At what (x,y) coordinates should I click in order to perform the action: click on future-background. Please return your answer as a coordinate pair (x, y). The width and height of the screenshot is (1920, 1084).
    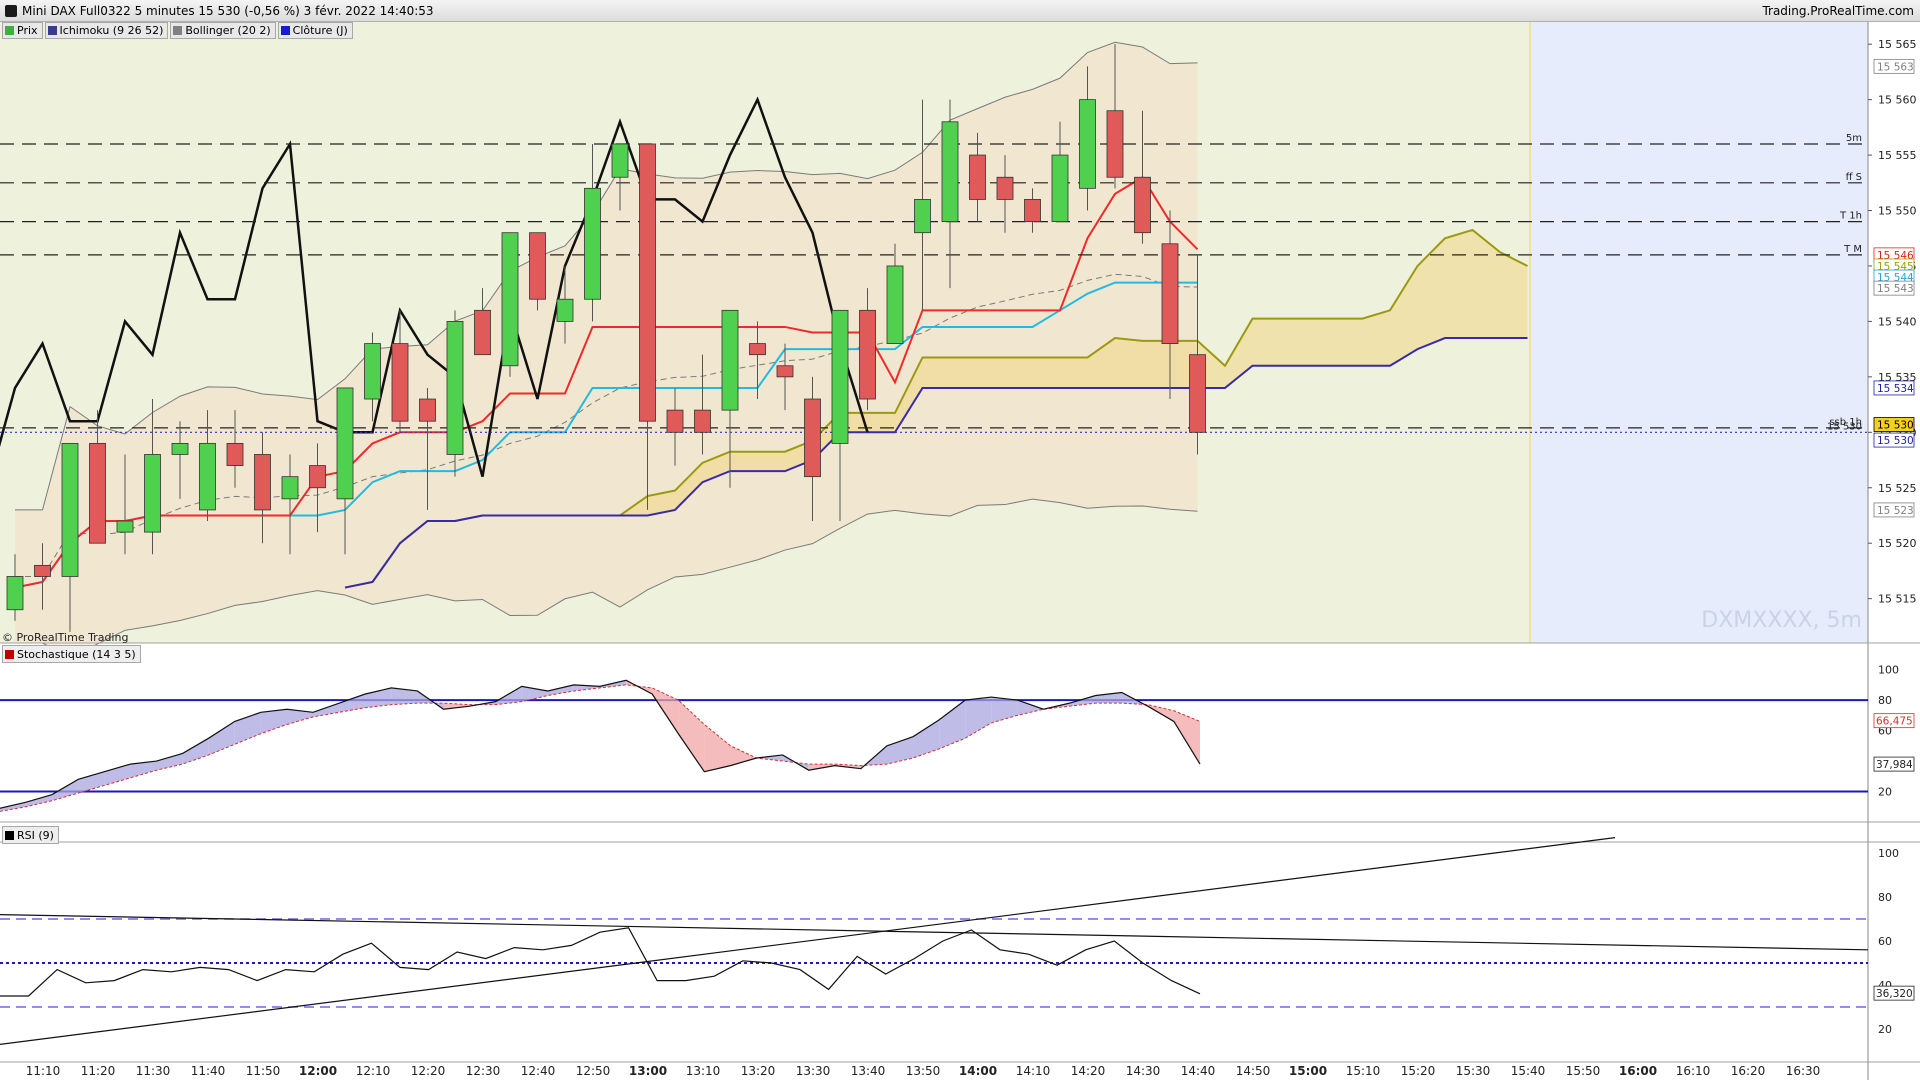
    Looking at the image, I should click on (1699, 332).